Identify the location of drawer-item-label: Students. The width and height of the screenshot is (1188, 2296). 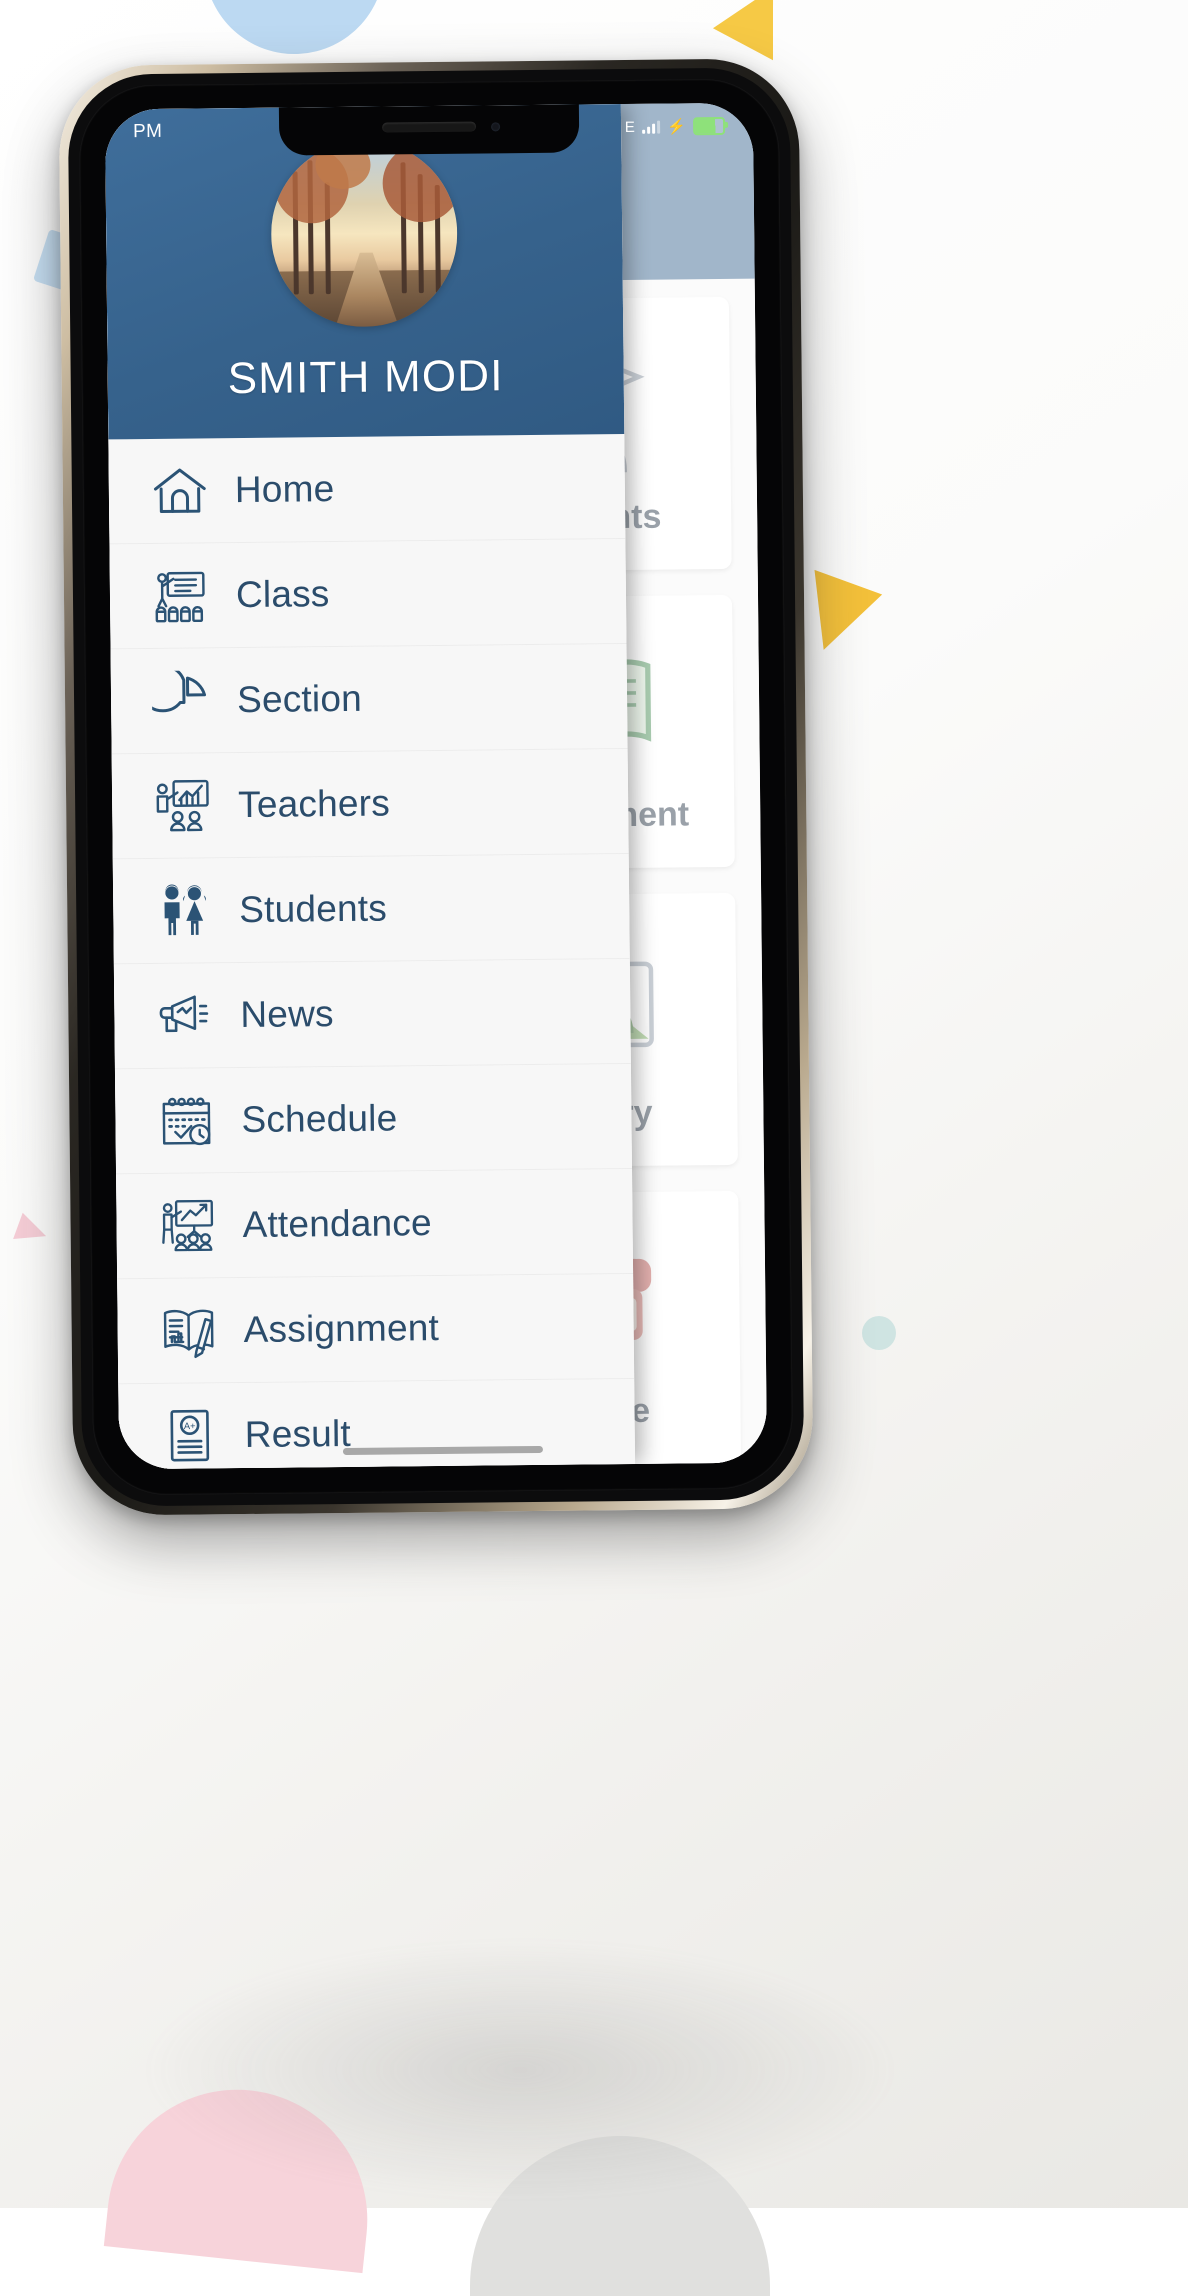
(313, 909).